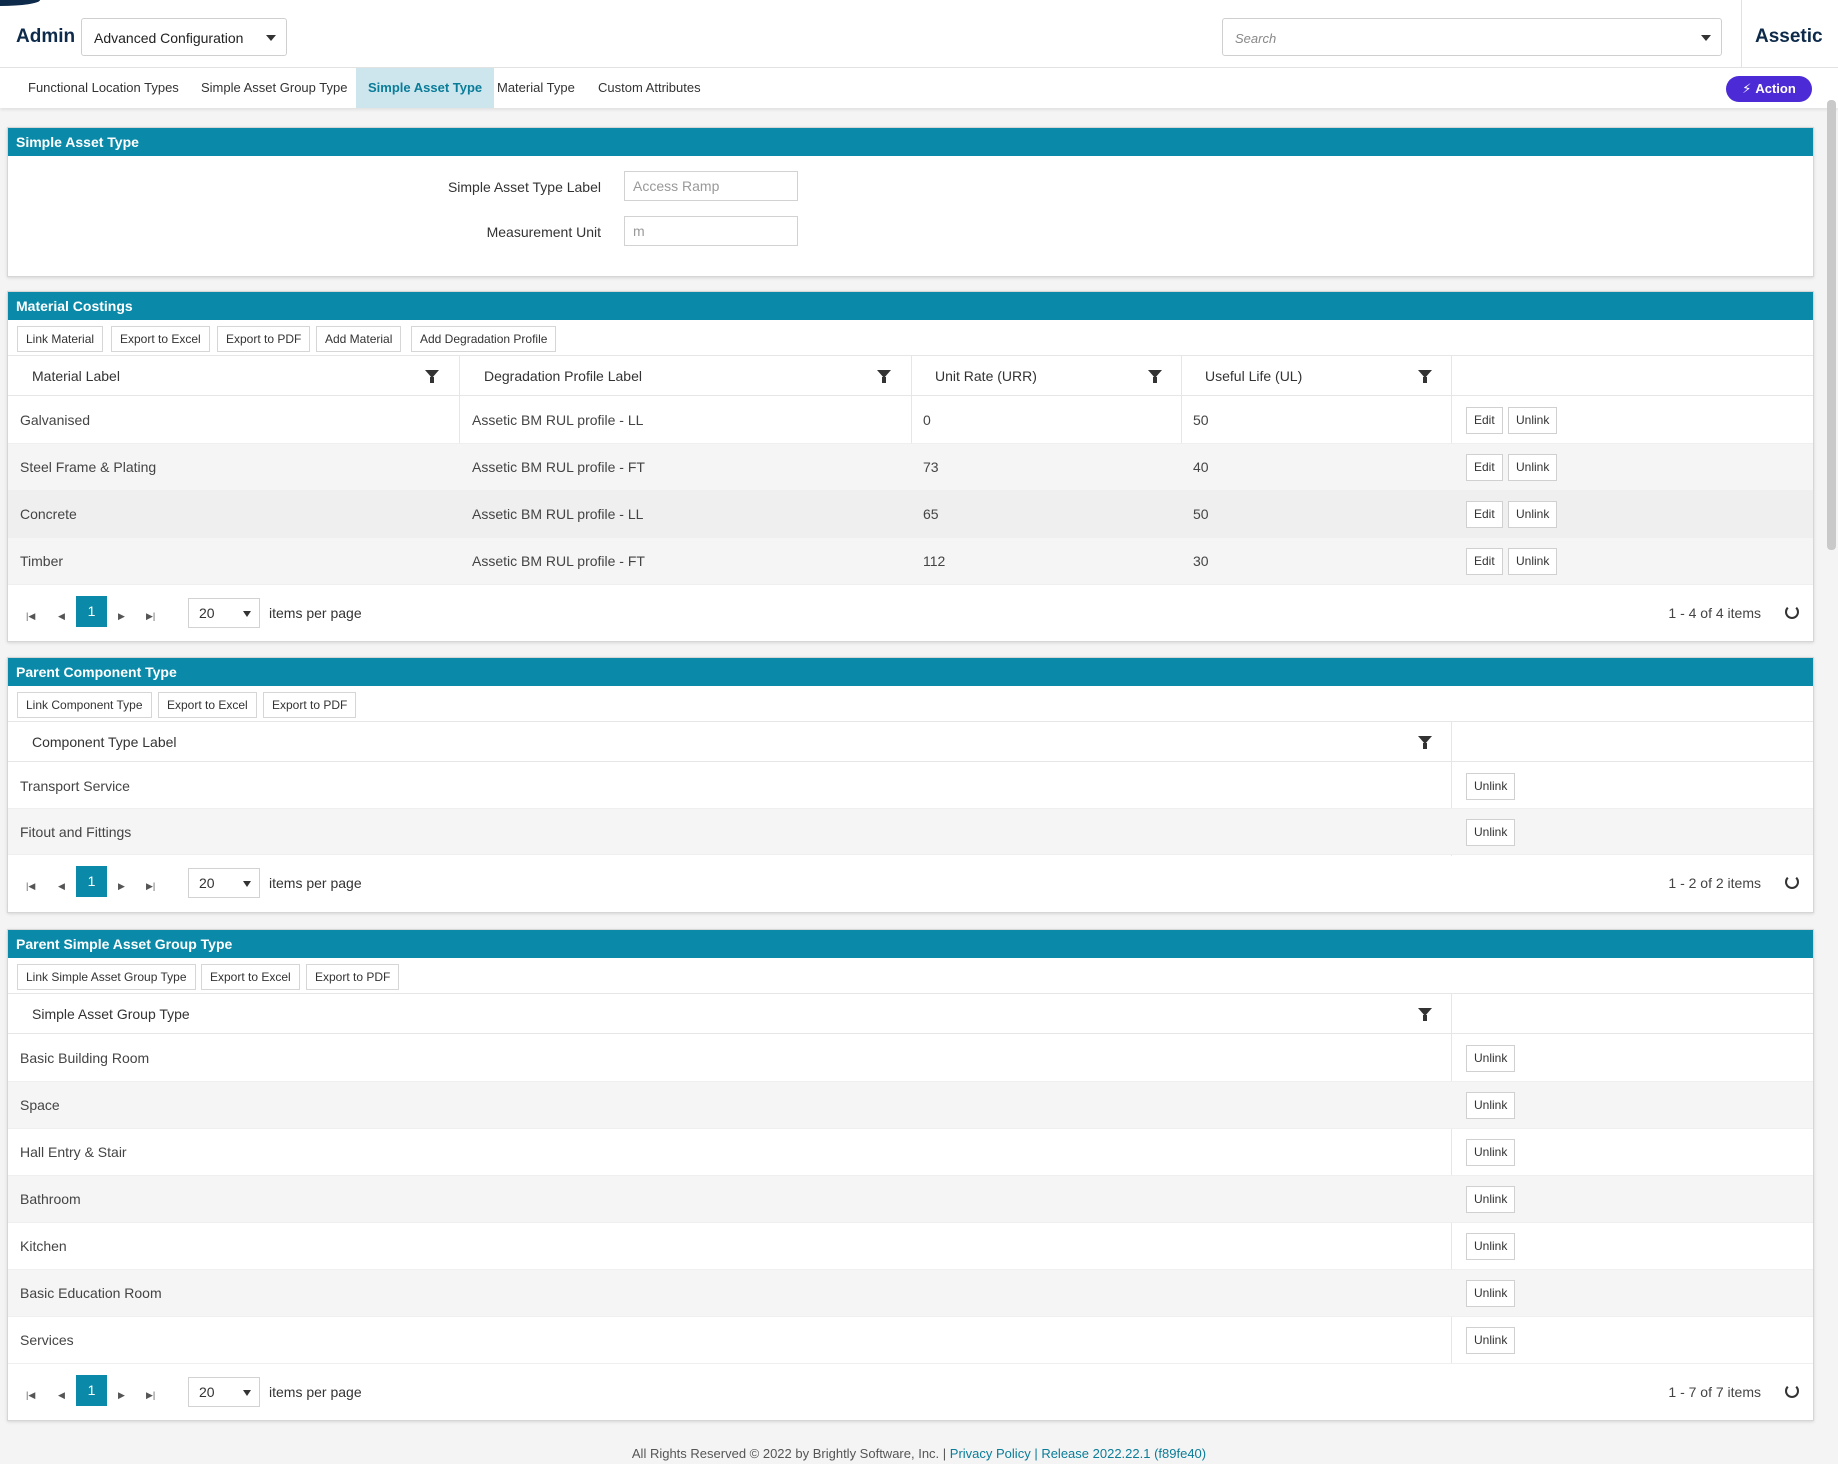  What do you see at coordinates (649, 88) in the screenshot?
I see `tab-custom-attributes: Custom Attributes` at bounding box center [649, 88].